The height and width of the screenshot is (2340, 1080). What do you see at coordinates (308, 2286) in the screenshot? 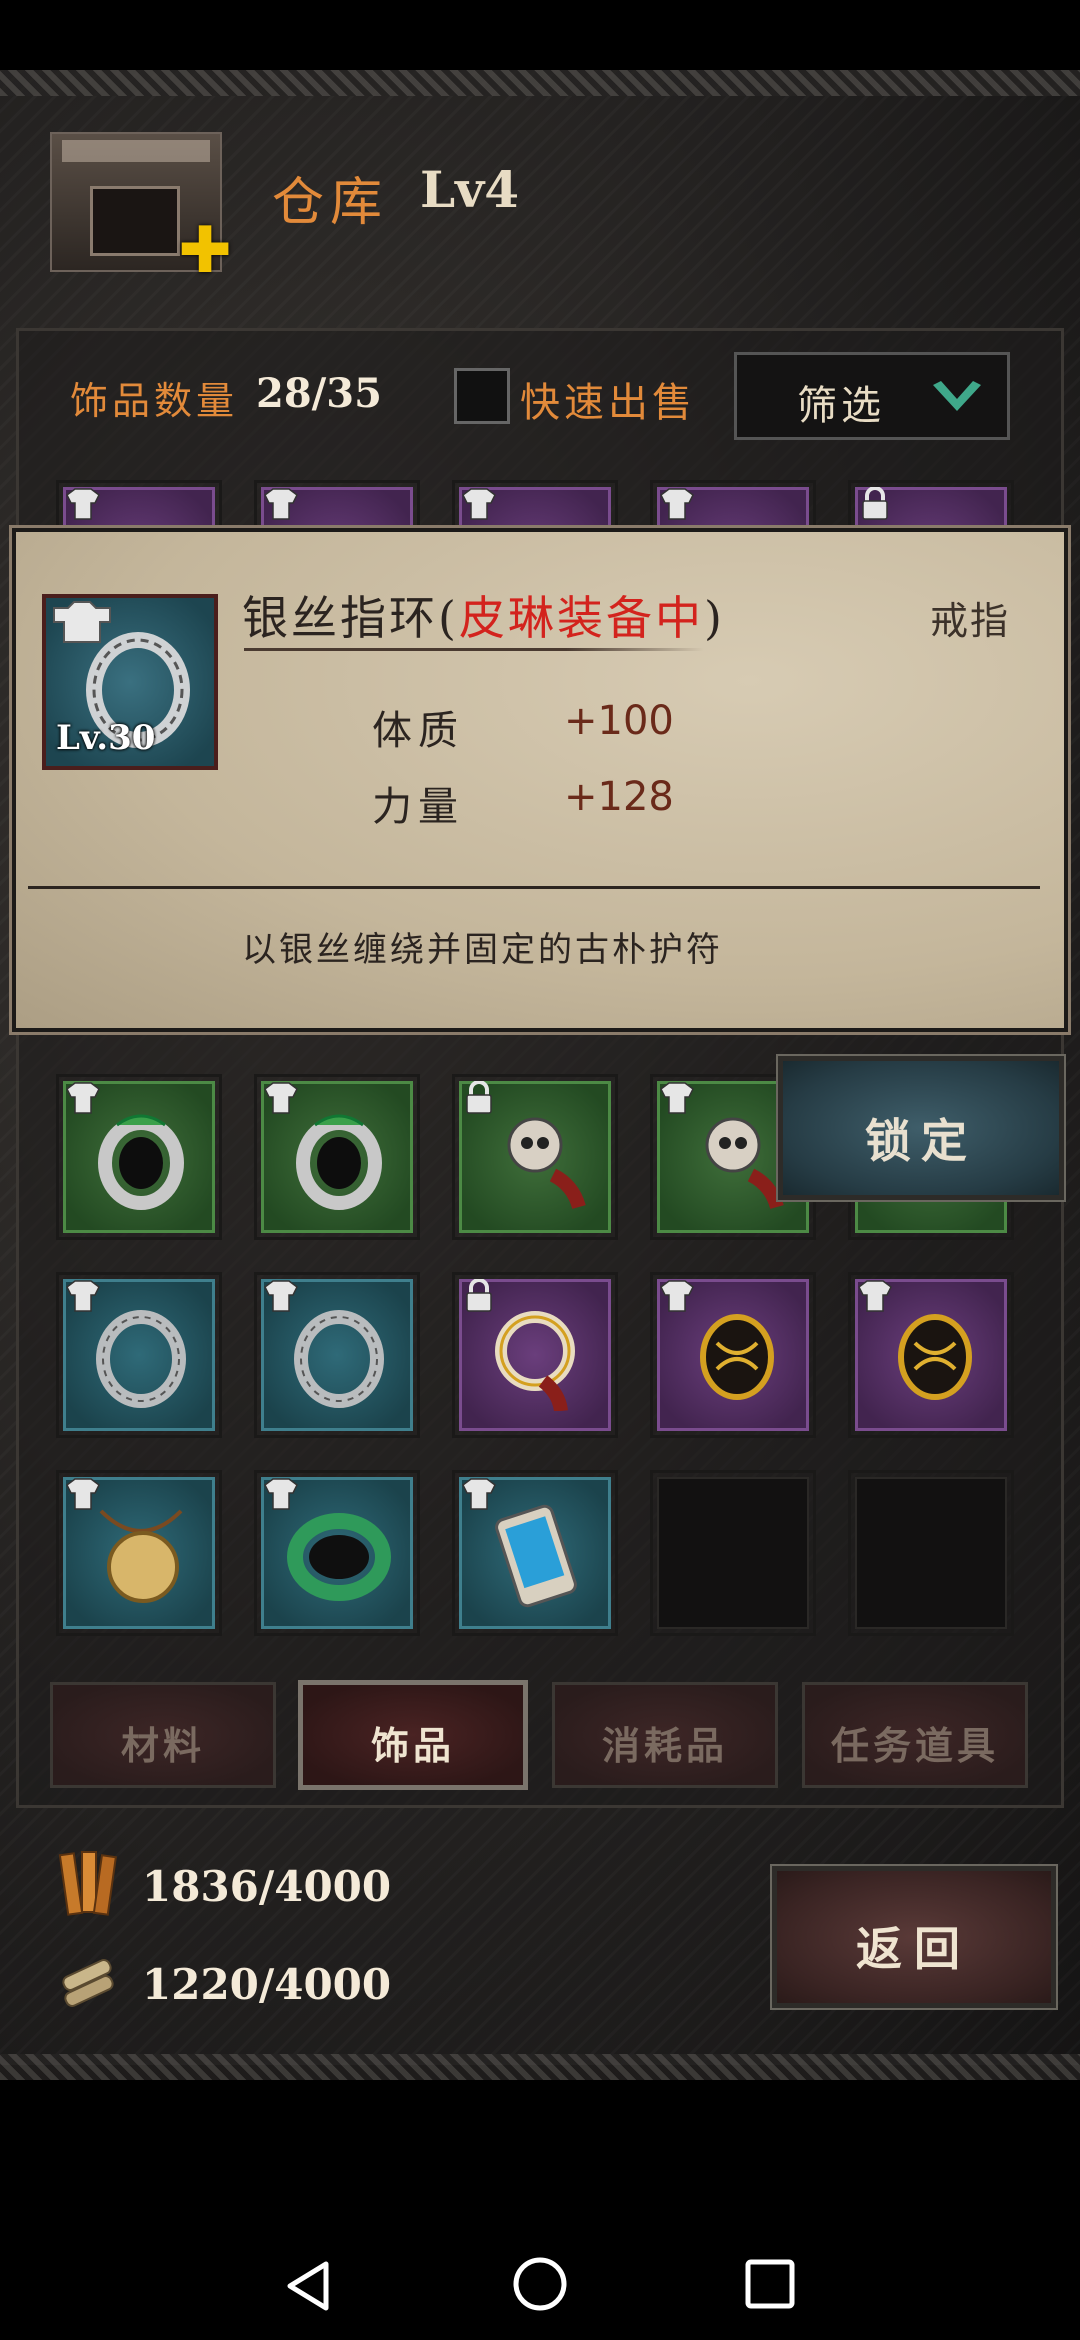
I see `back-nav-icon` at bounding box center [308, 2286].